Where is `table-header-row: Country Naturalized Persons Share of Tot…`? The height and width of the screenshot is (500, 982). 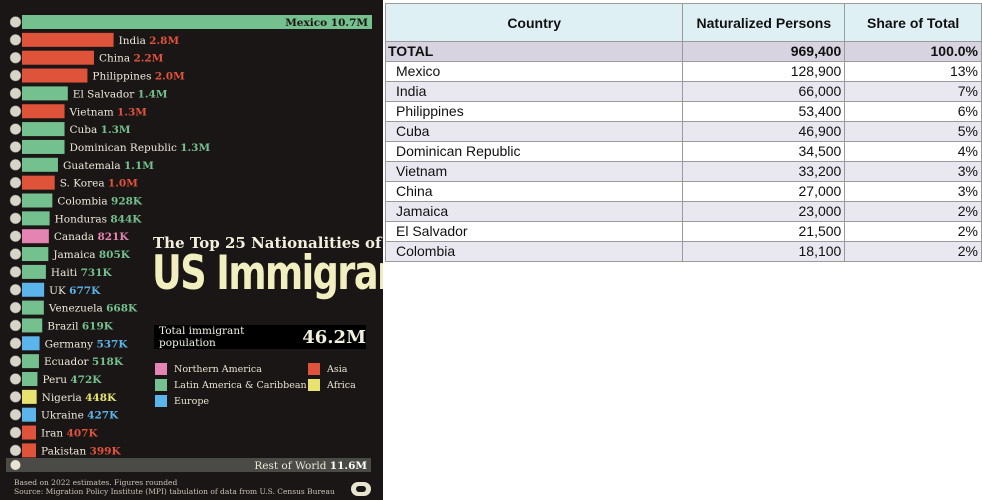 table-header-row: Country Naturalized Persons Share of Tot… is located at coordinates (683, 22).